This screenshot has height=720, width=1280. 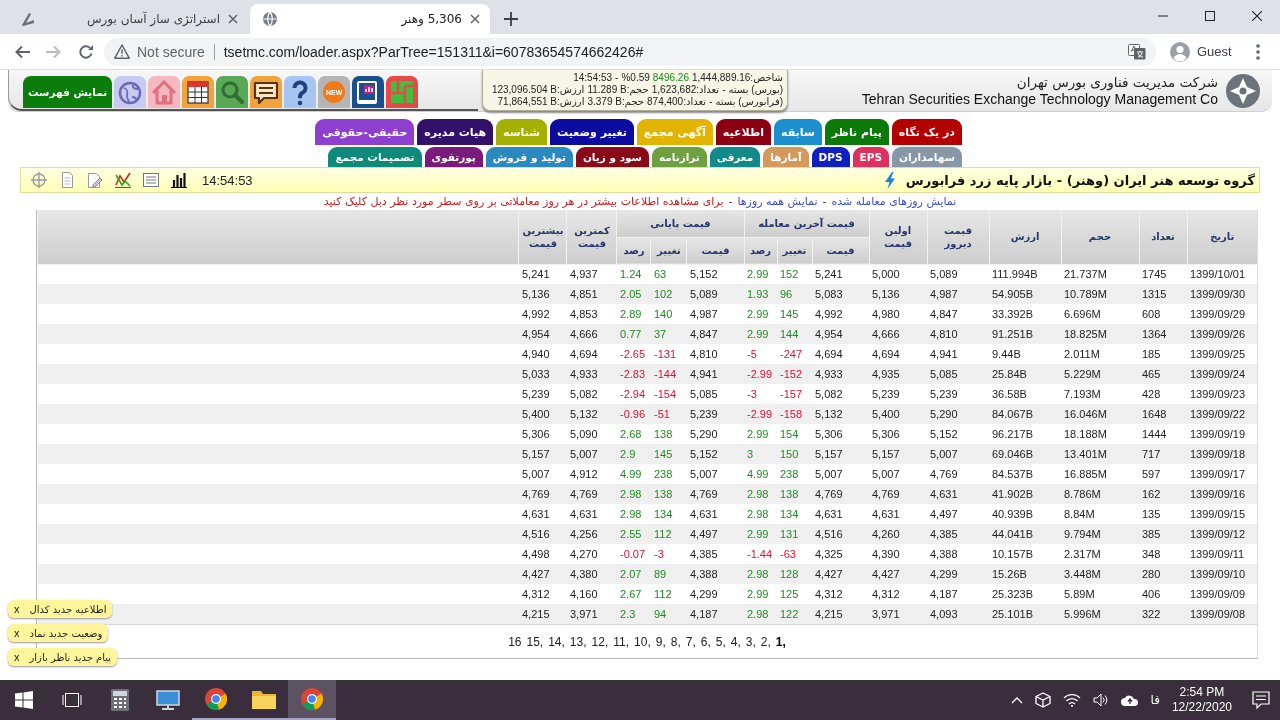 I want to click on table-cell: 84.067B, so click(x=1025, y=414).